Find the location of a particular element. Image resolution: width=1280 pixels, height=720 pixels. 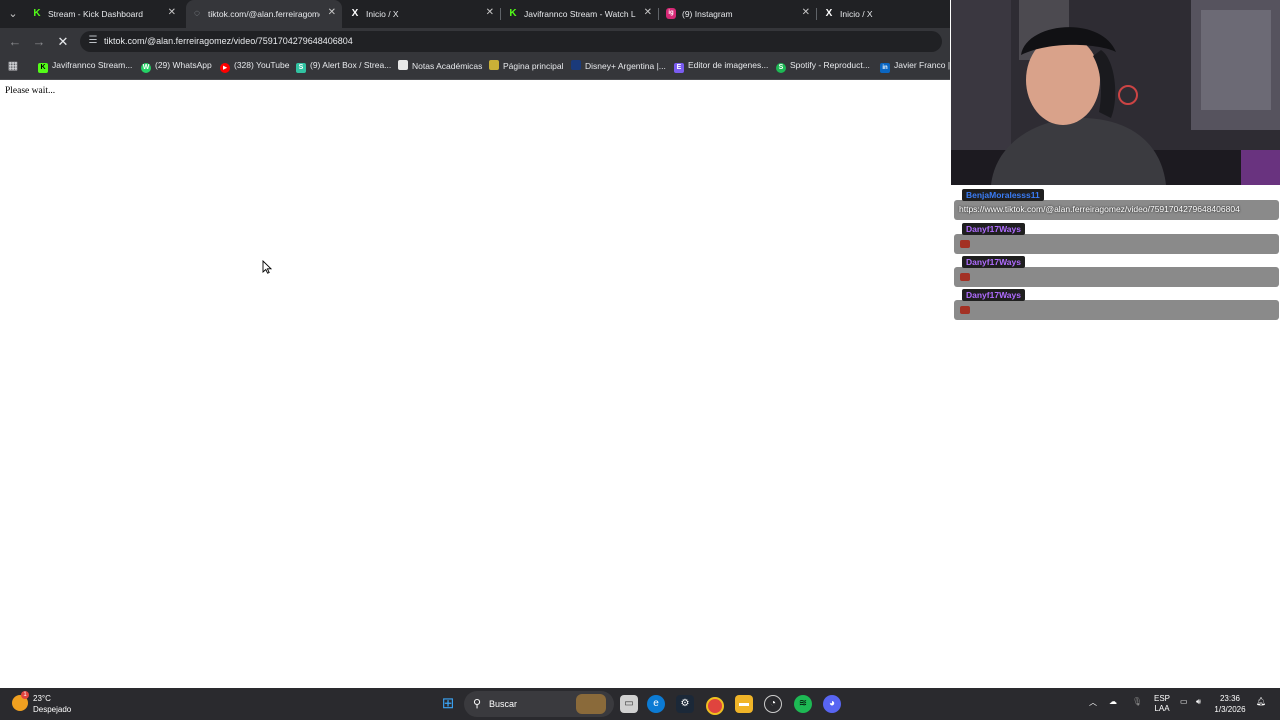

tab-kick-dashboard: K Stream - Kick Dashboard ✕ is located at coordinates (104, 14).